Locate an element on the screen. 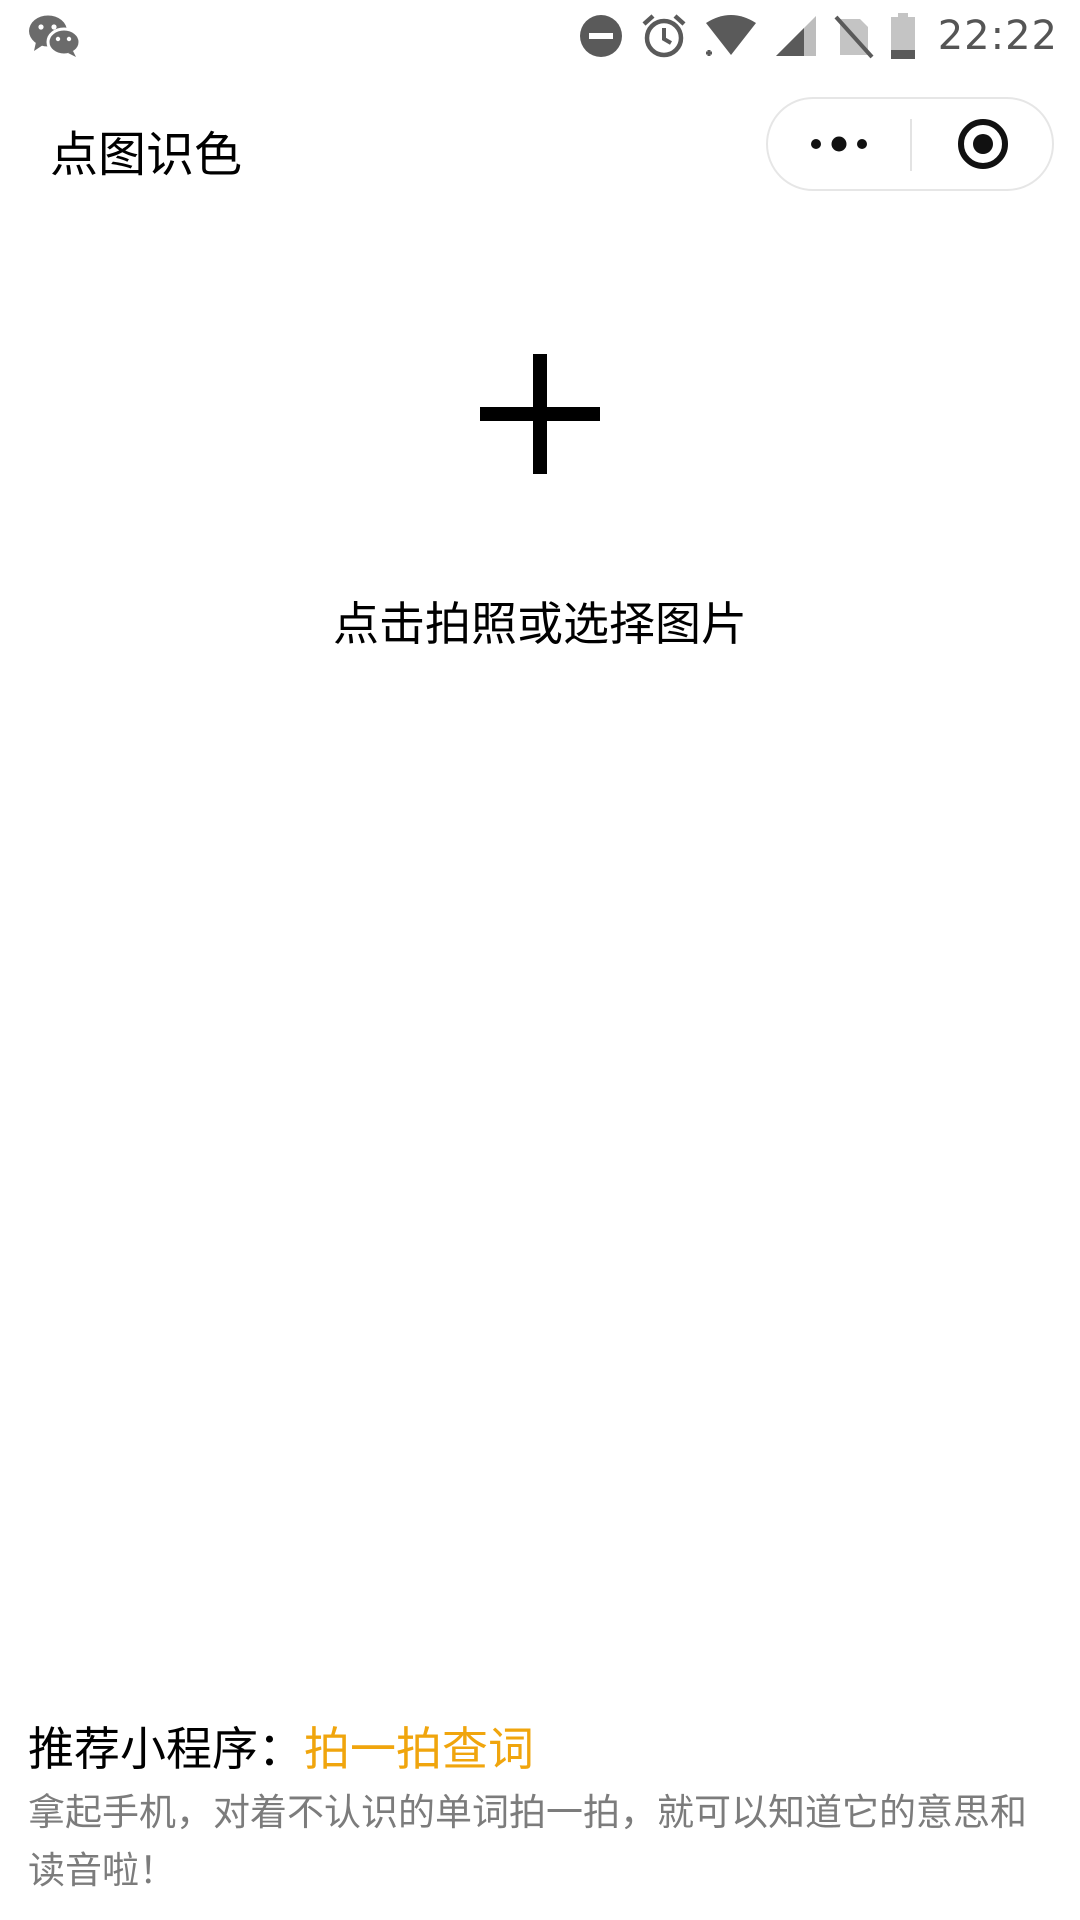 The width and height of the screenshot is (1080, 1920). more-button is located at coordinates (839, 144).